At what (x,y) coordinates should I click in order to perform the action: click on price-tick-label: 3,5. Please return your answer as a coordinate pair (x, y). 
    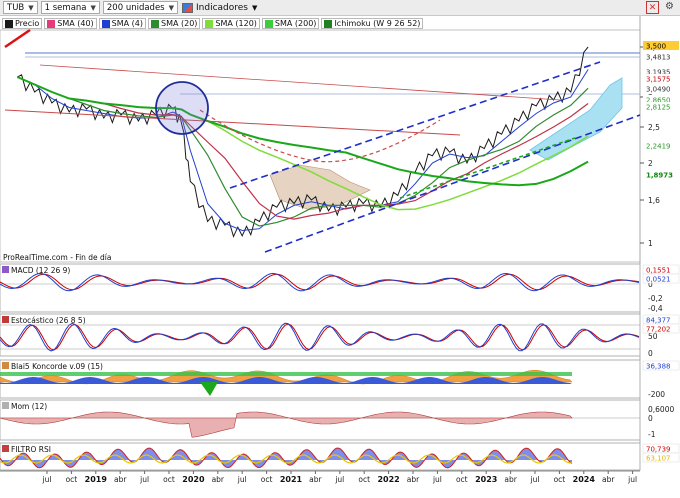
    Looking at the image, I should click on (654, 47).